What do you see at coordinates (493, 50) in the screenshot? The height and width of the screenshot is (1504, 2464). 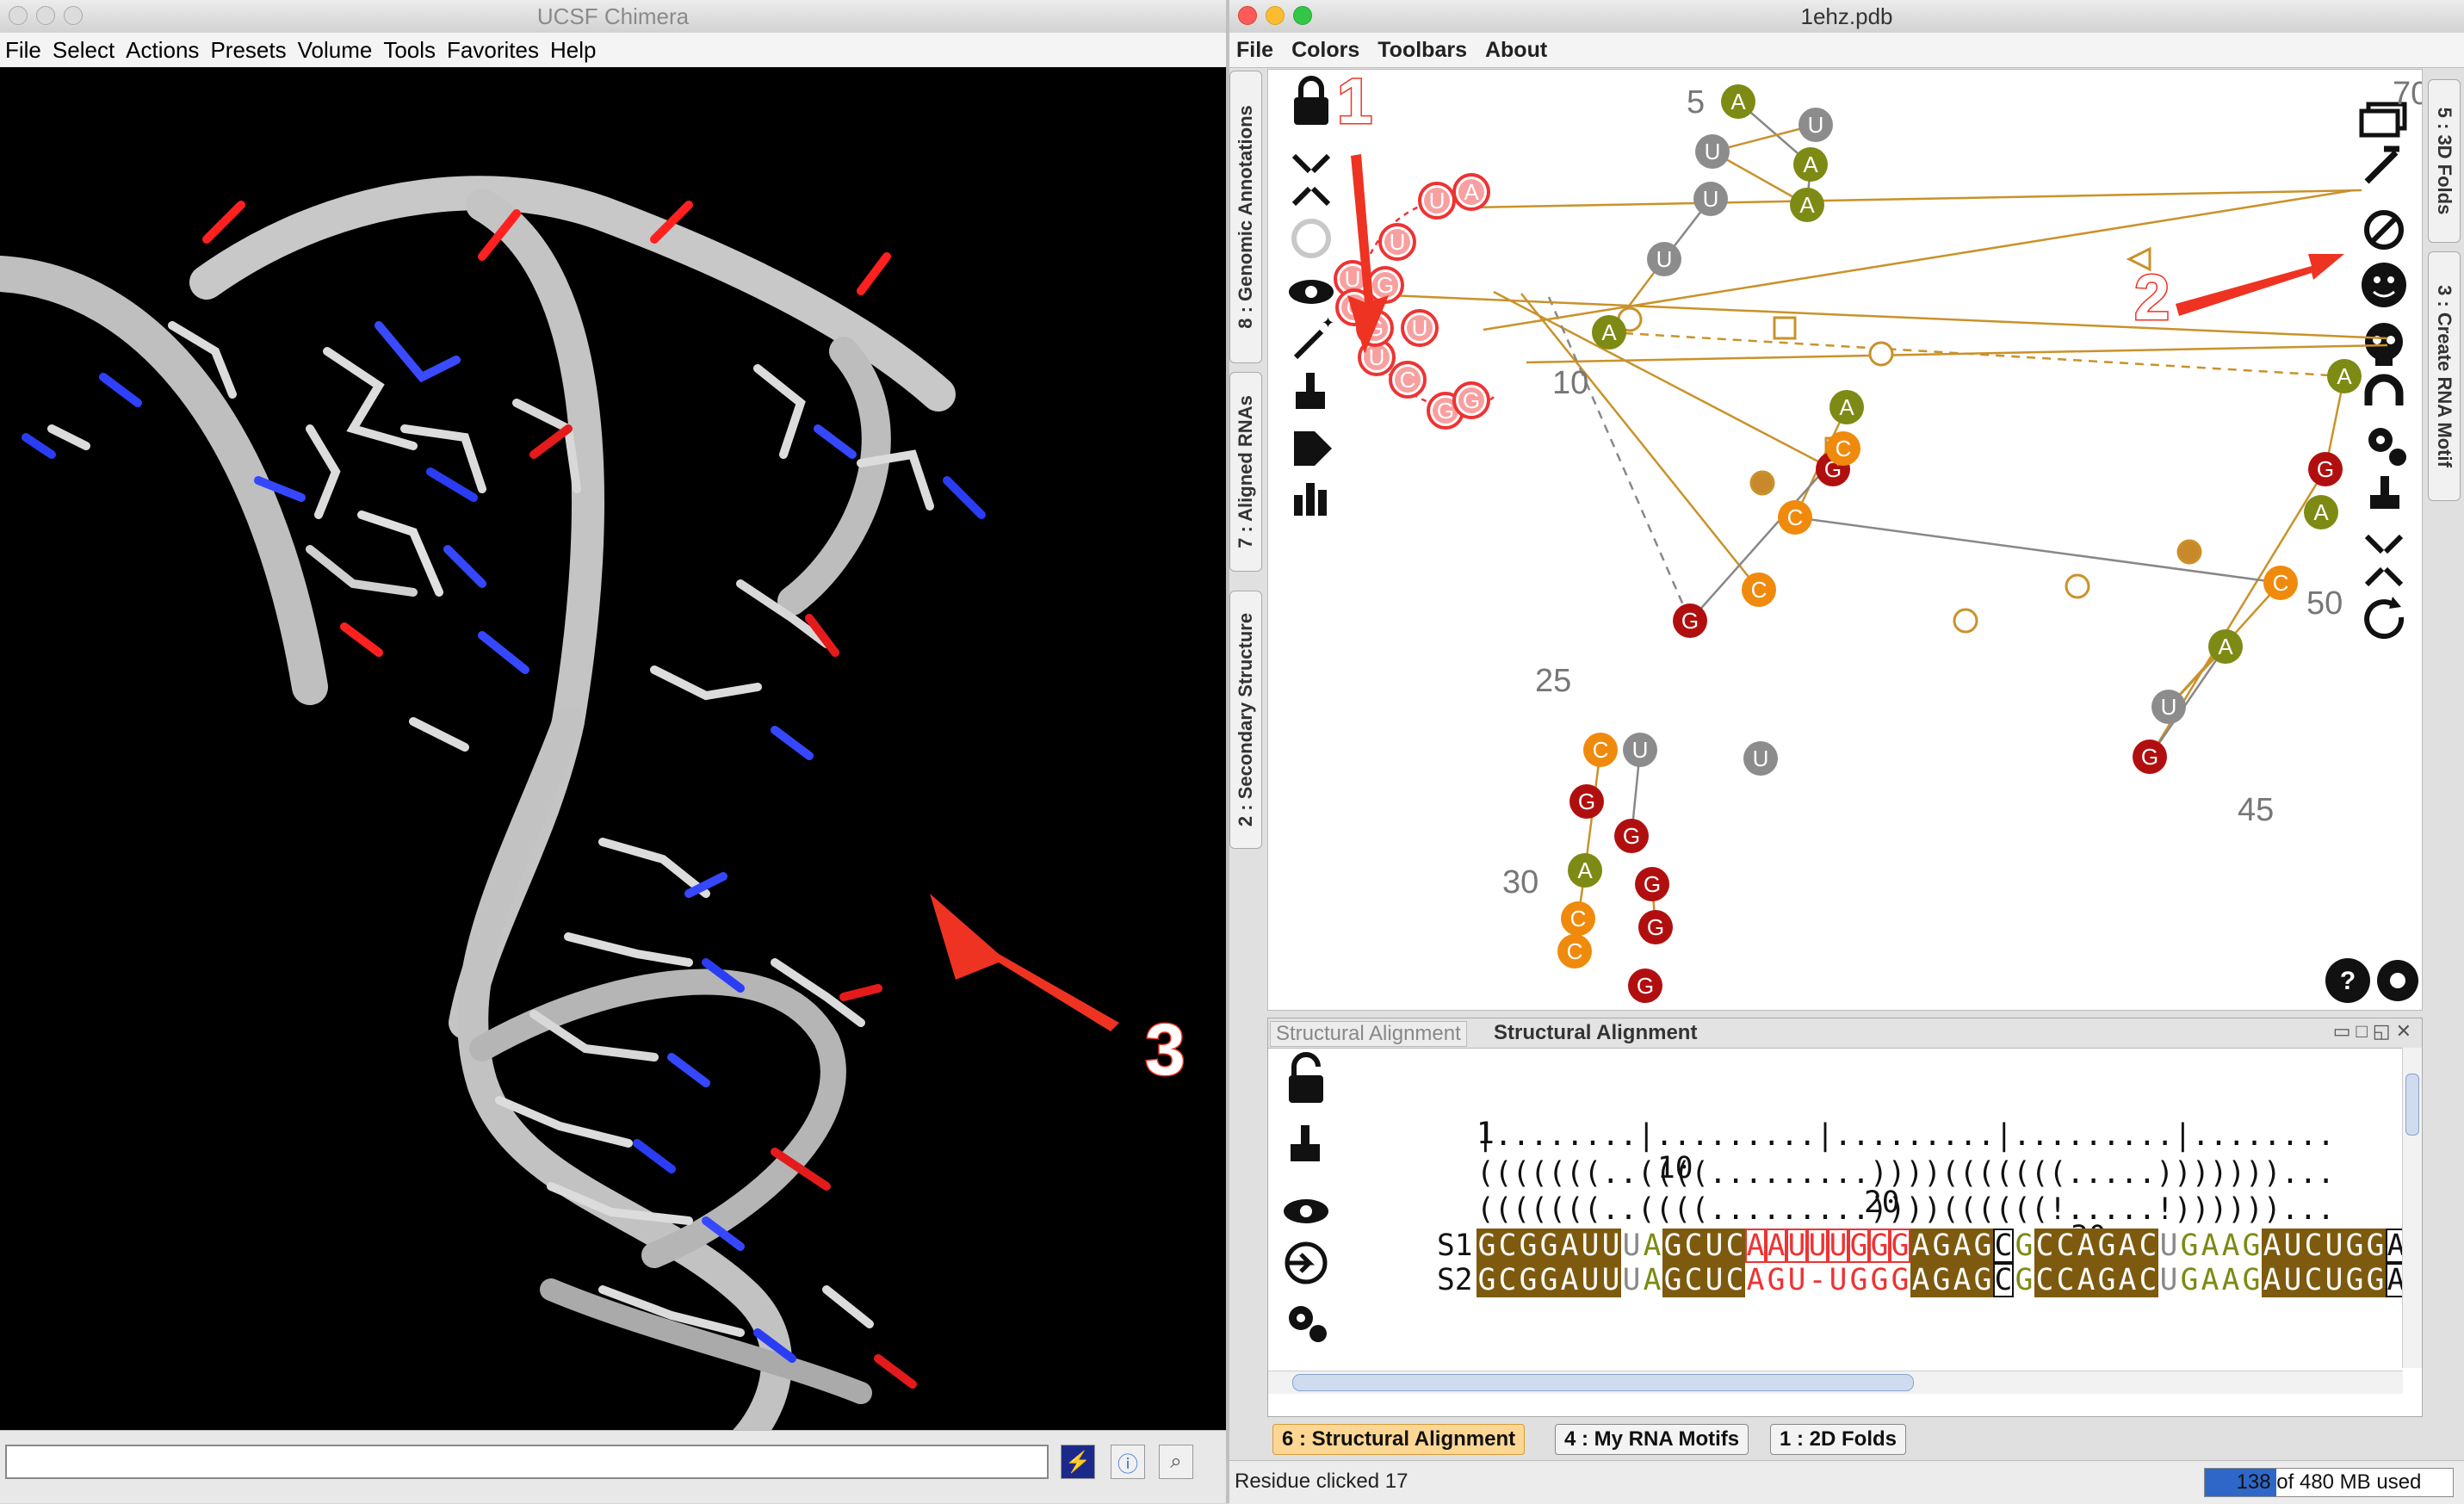 I see `menu-favorites: Favorites` at bounding box center [493, 50].